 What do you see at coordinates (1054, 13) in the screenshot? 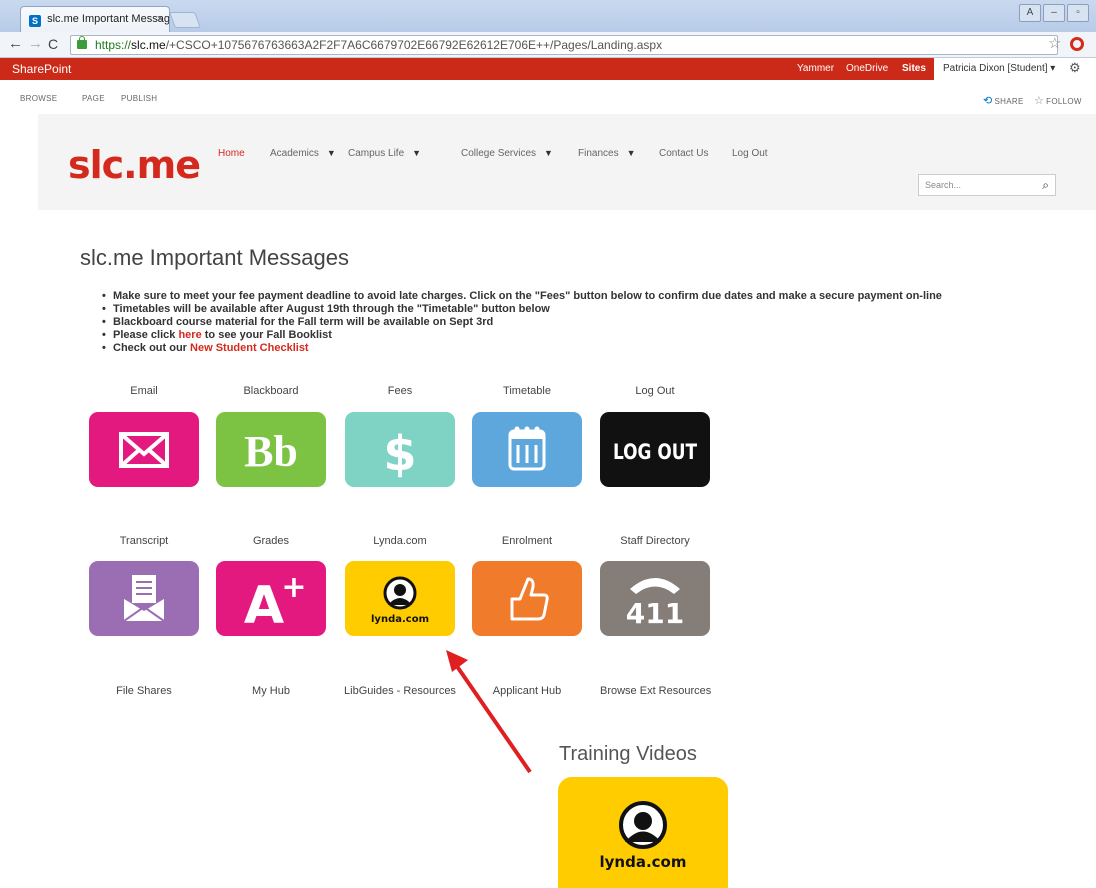
I see `minimize-button: –` at bounding box center [1054, 13].